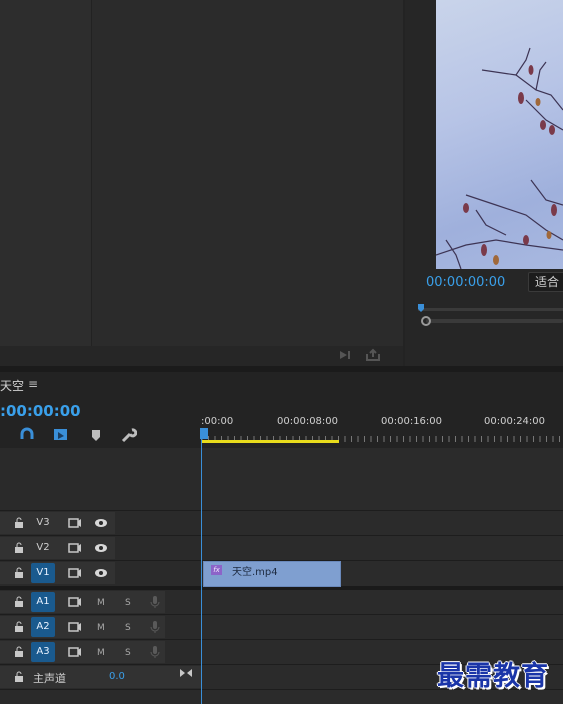 Image resolution: width=563 pixels, height=704 pixels. I want to click on track-header-a1, so click(82, 602).